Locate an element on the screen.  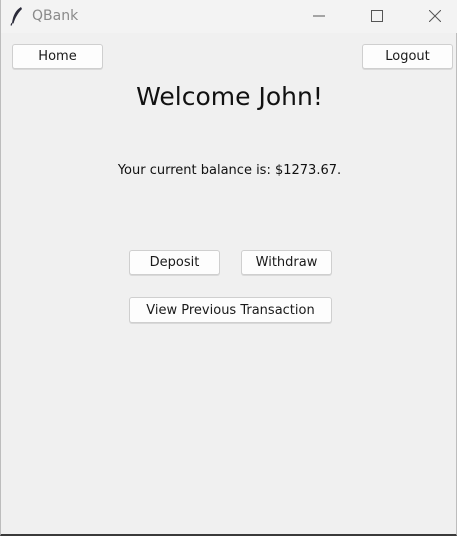
feather-icon is located at coordinates (17, 16).